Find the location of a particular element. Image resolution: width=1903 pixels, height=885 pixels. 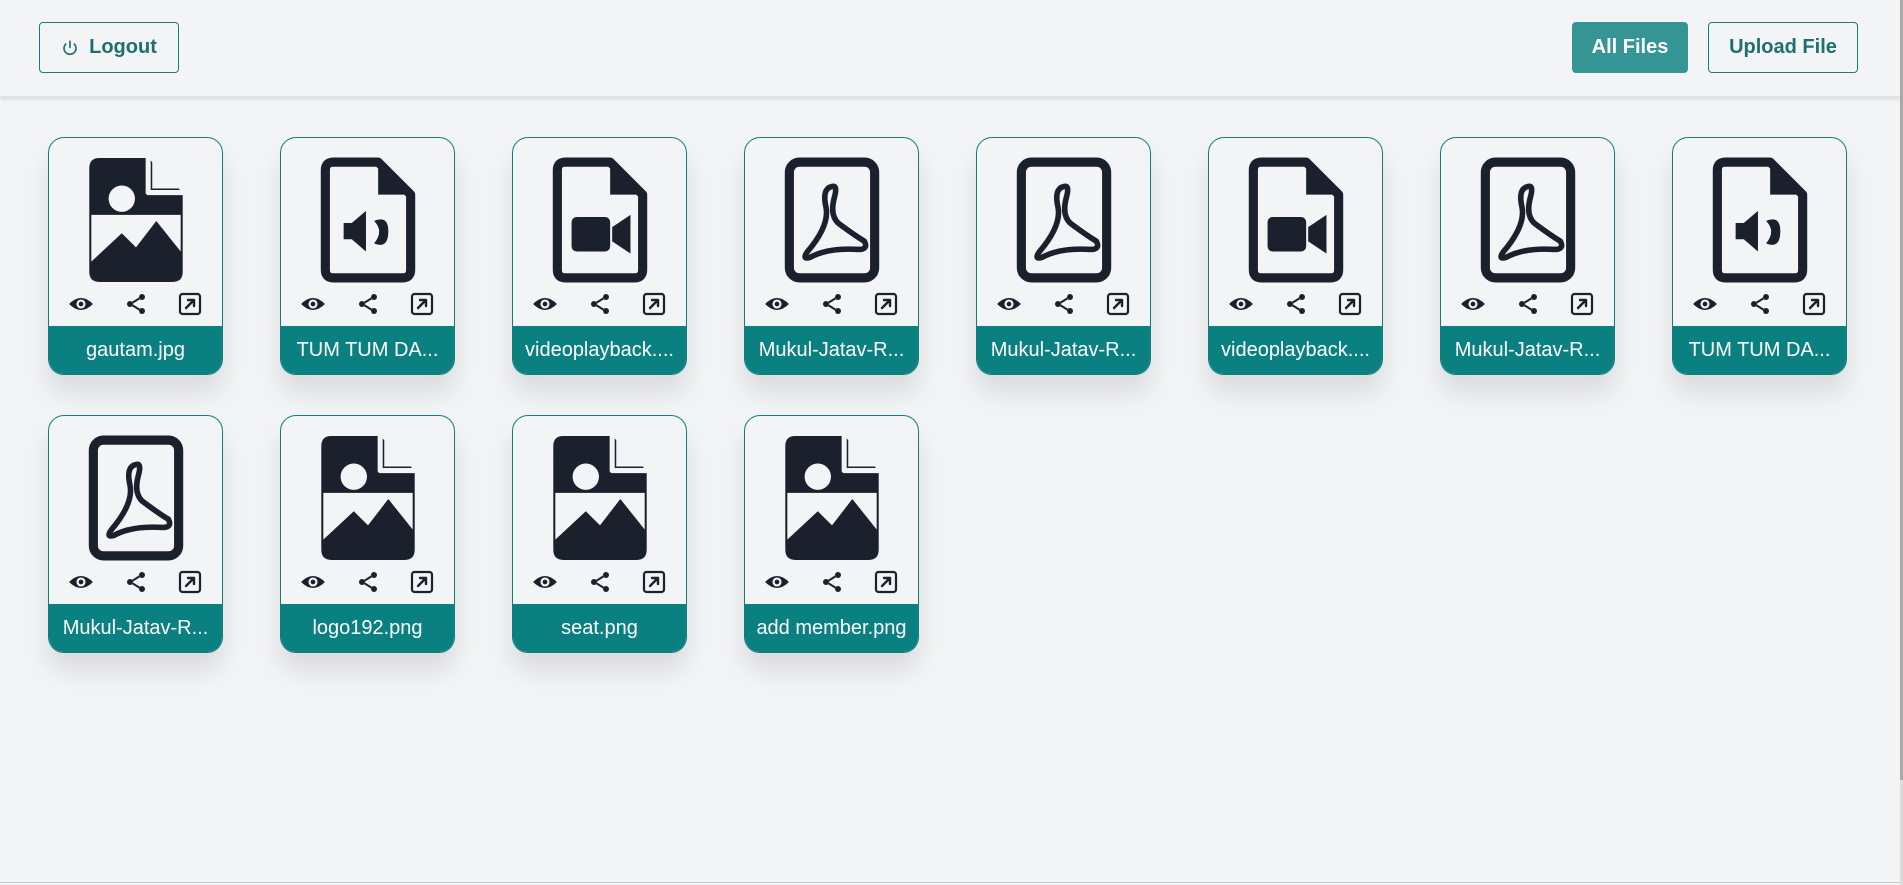

file-card: add member.png is located at coordinates (831, 534).